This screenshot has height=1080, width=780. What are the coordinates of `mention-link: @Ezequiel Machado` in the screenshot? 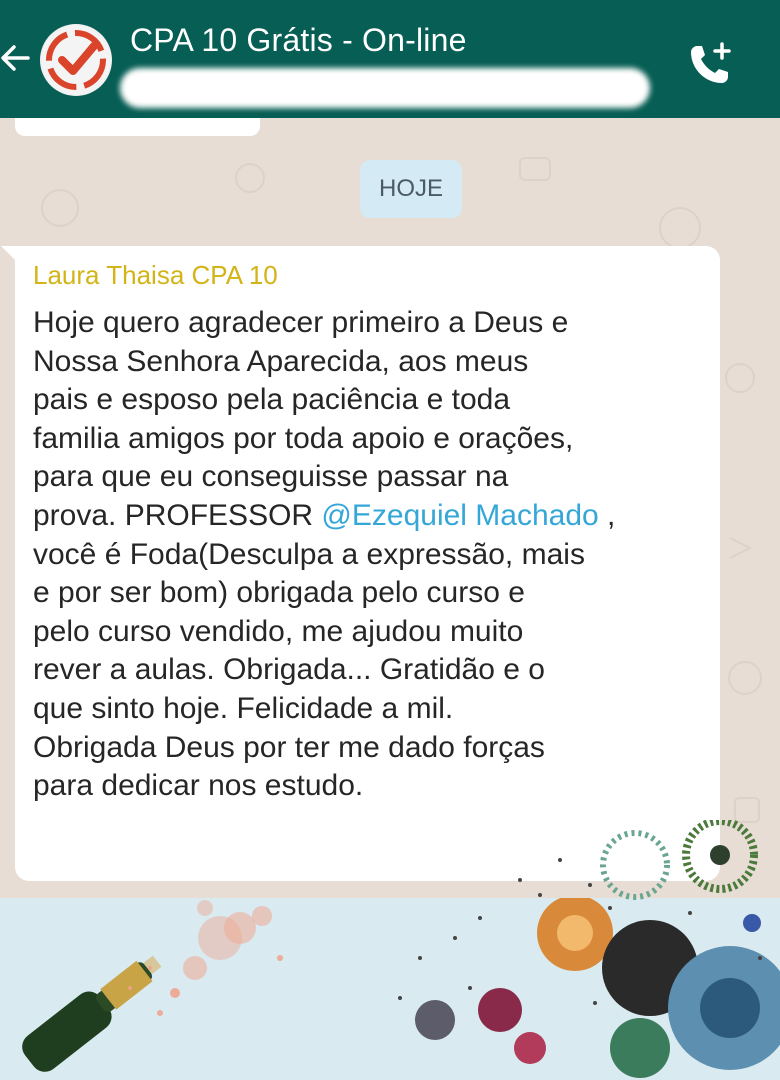 It's located at (459, 515).